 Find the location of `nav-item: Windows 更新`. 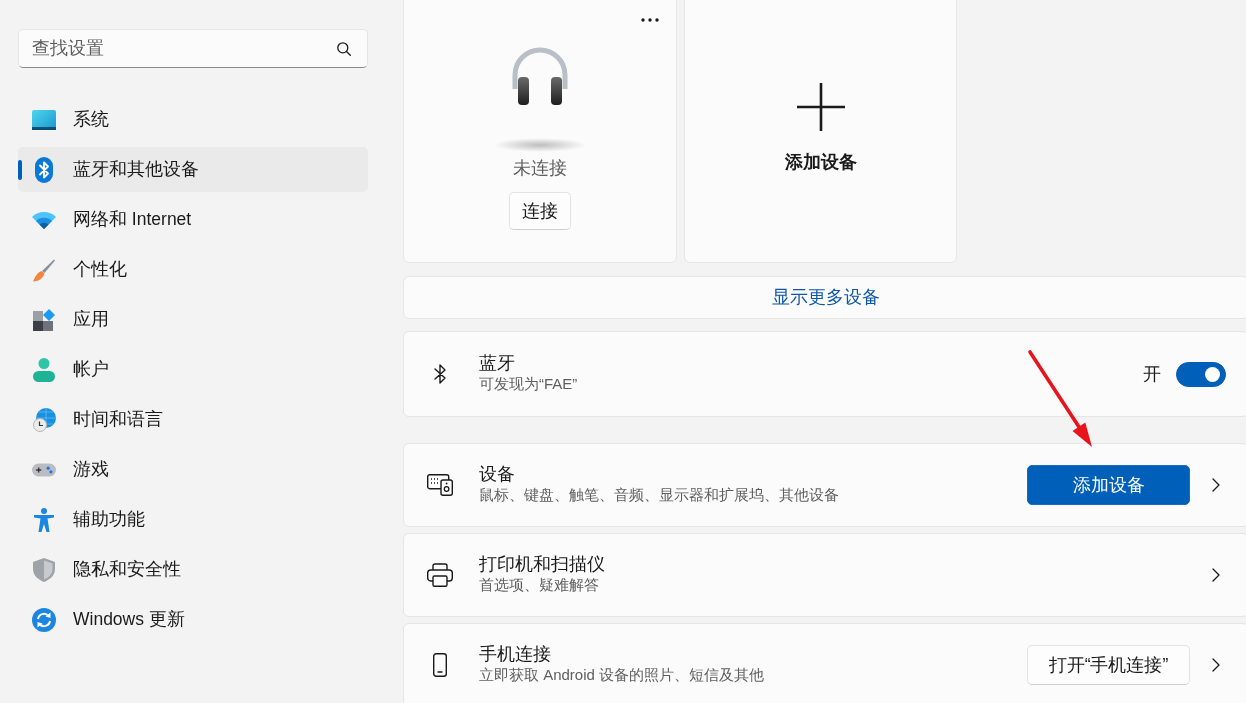

nav-item: Windows 更新 is located at coordinates (193, 619).